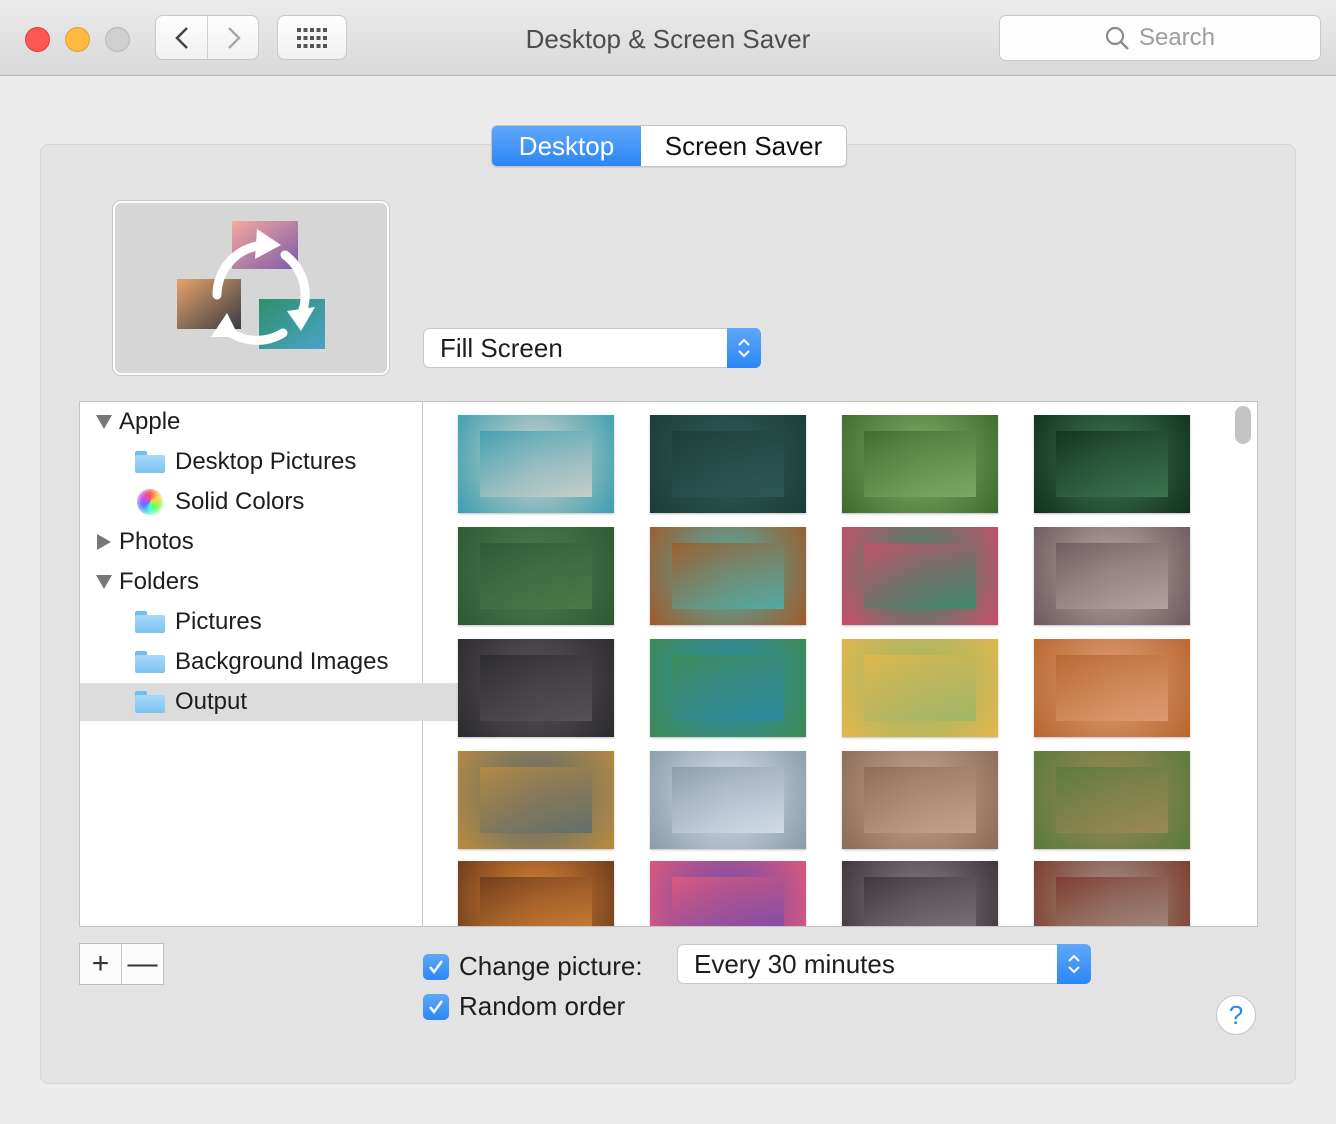  I want to click on sidebar-item-pictures: Pictures, so click(278, 622).